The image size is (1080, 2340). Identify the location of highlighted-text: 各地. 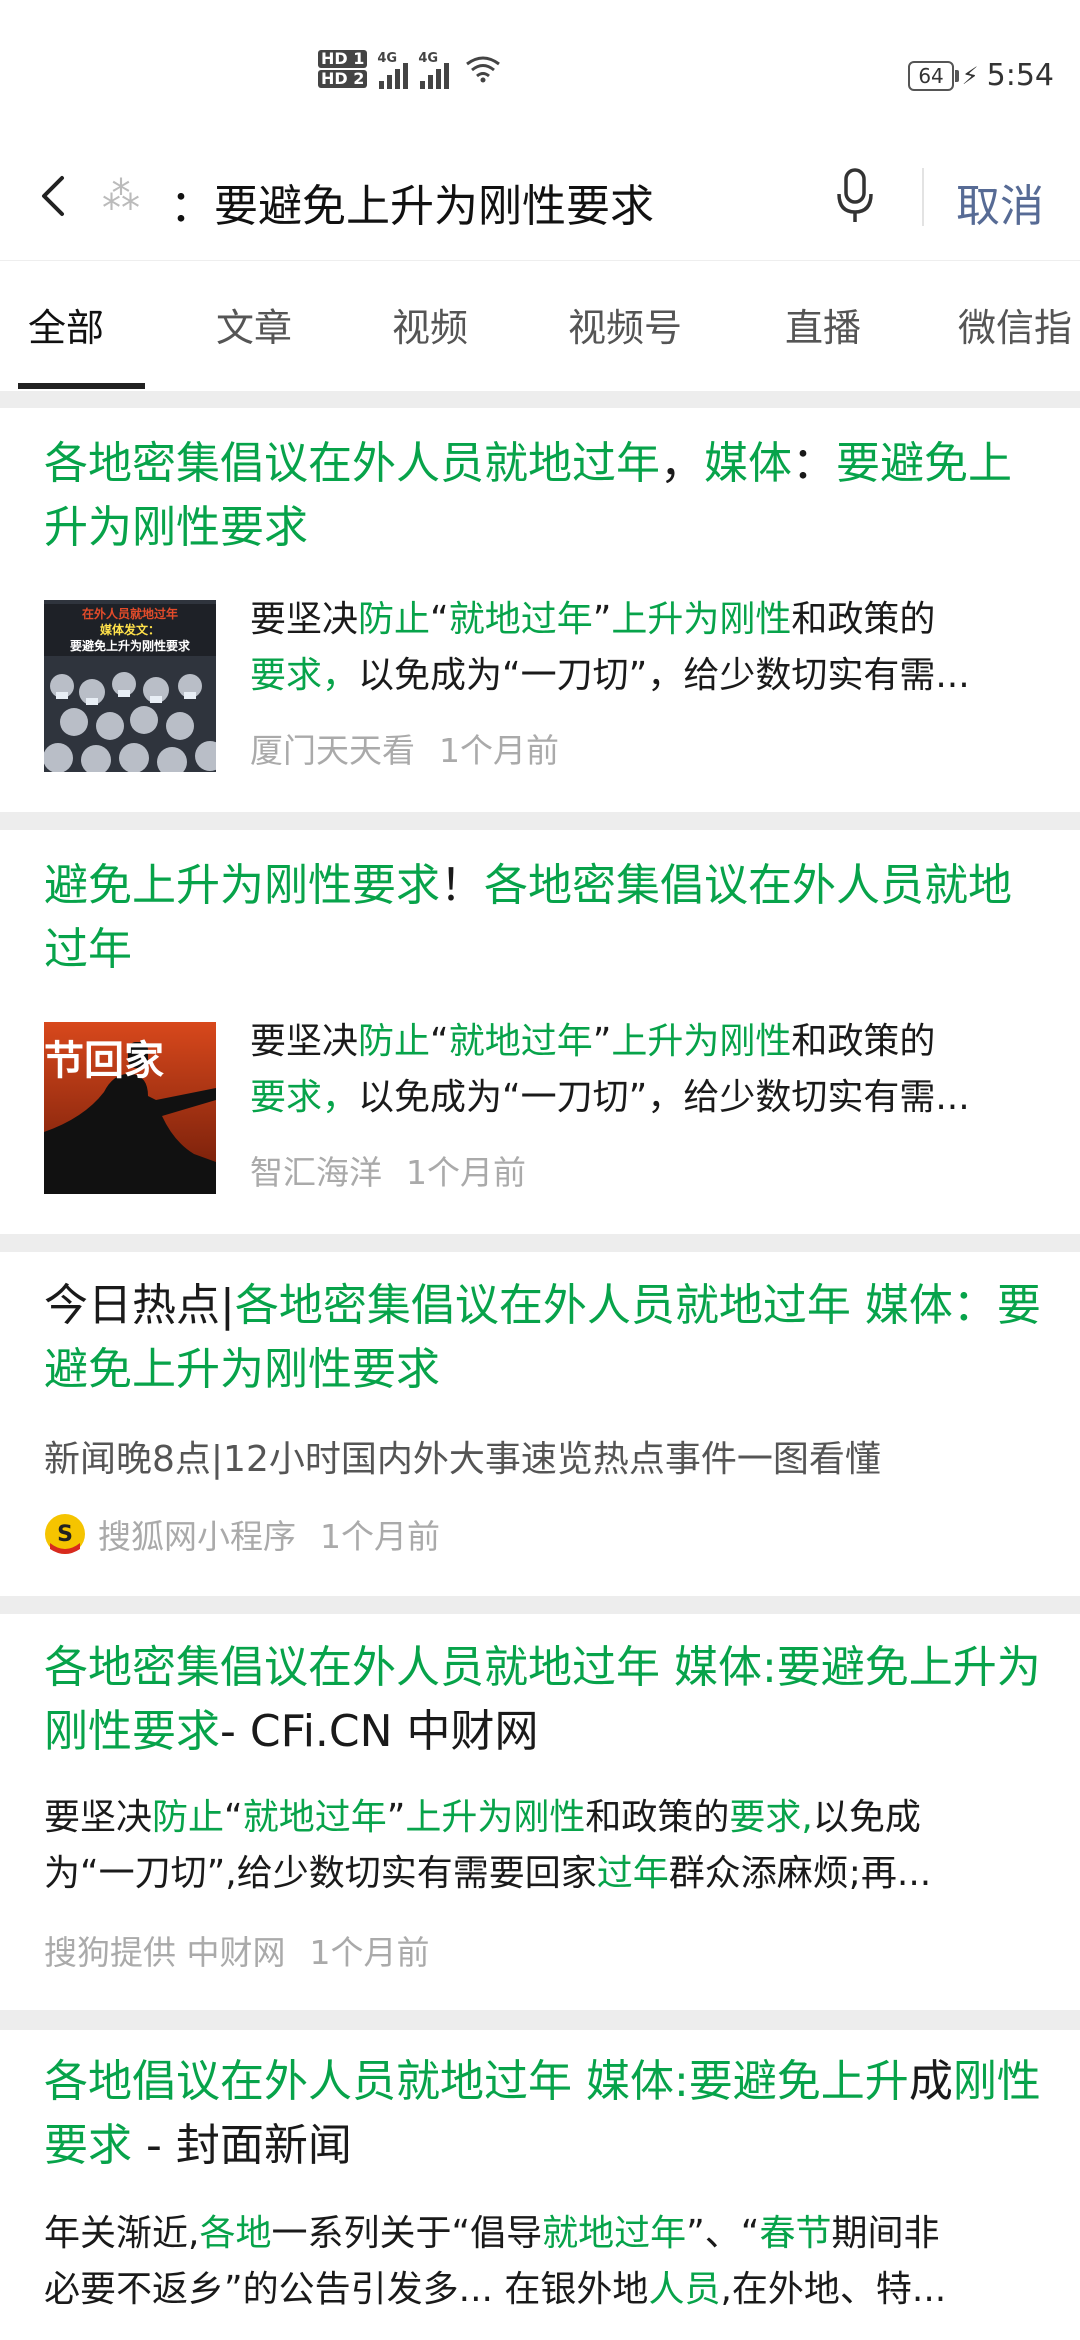
(235, 2233).